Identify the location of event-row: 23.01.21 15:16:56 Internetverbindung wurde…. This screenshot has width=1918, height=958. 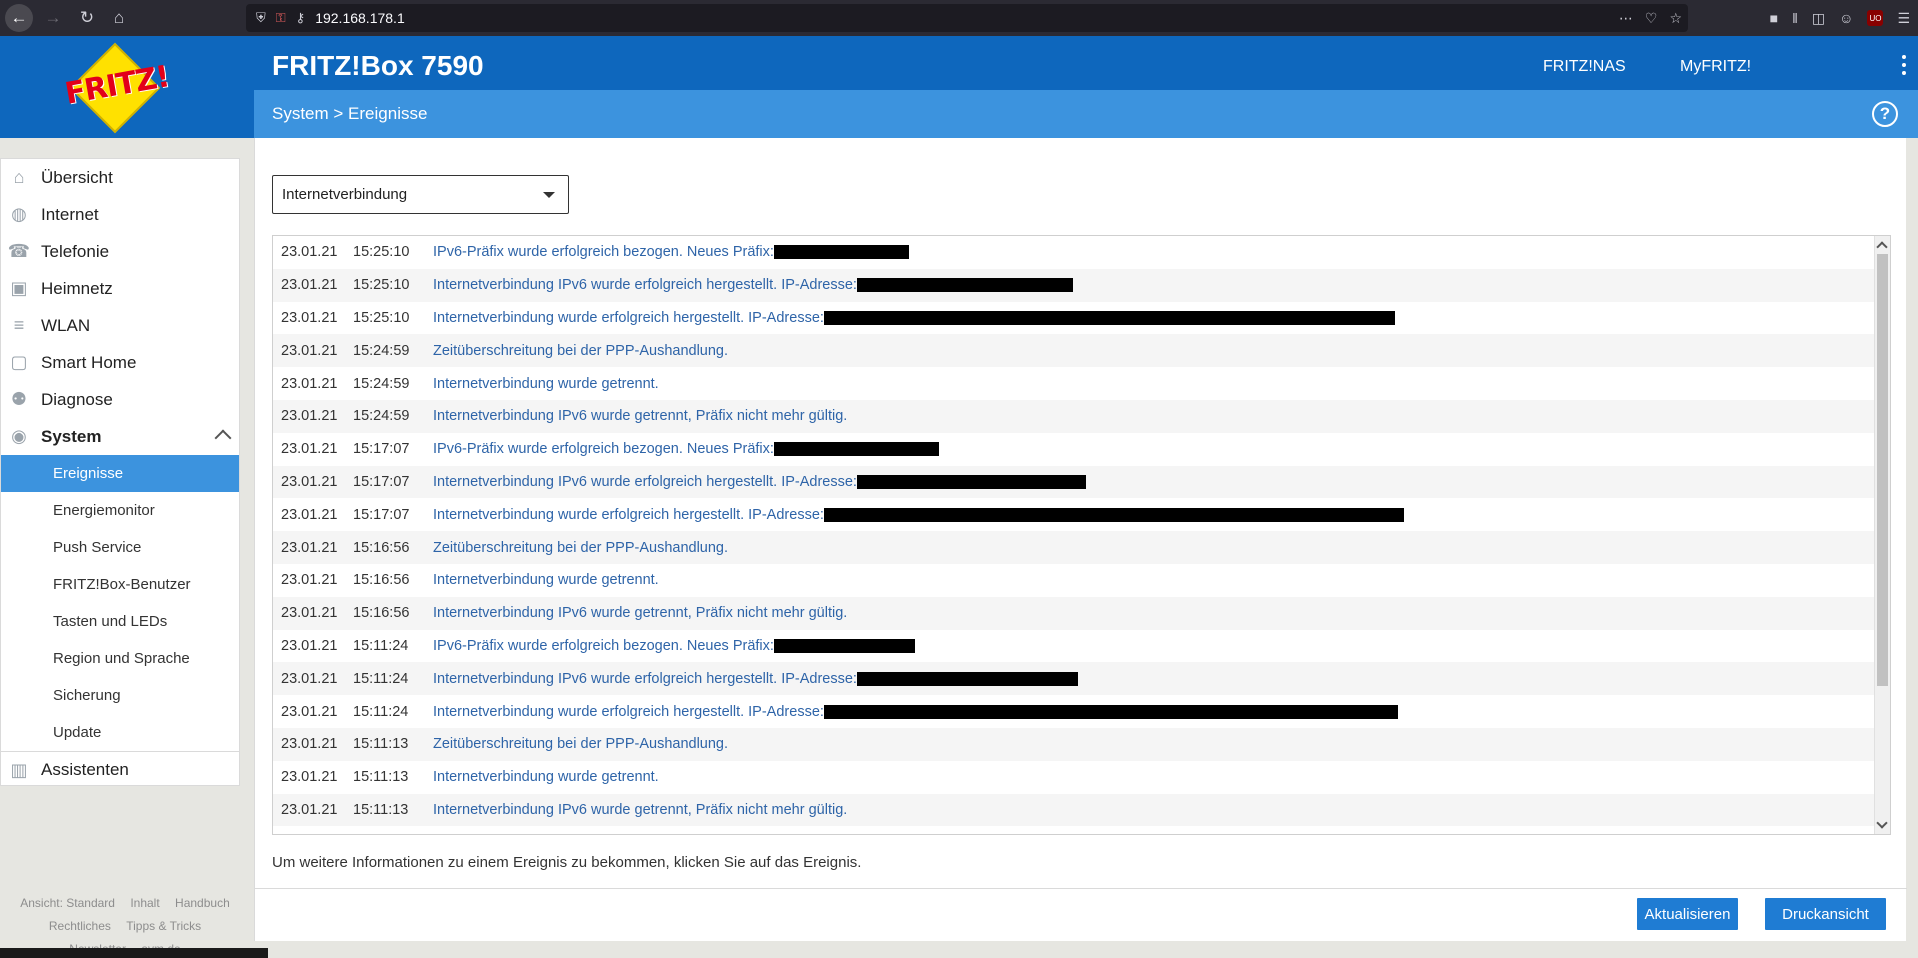
(1081, 580).